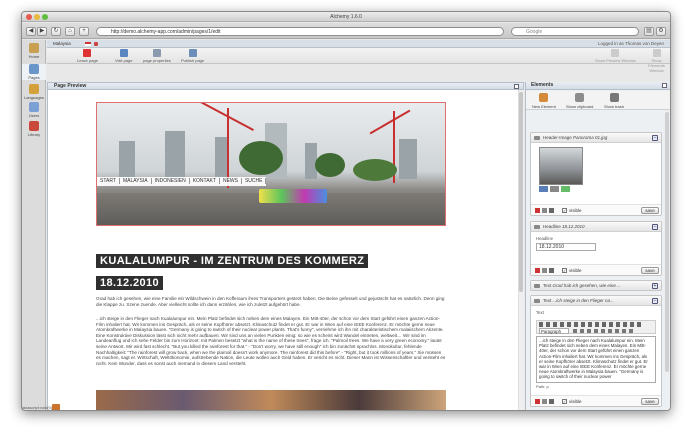 Image resolution: width=694 pixels, height=440 pixels. I want to click on reload-icon: ↻, so click(56, 31).